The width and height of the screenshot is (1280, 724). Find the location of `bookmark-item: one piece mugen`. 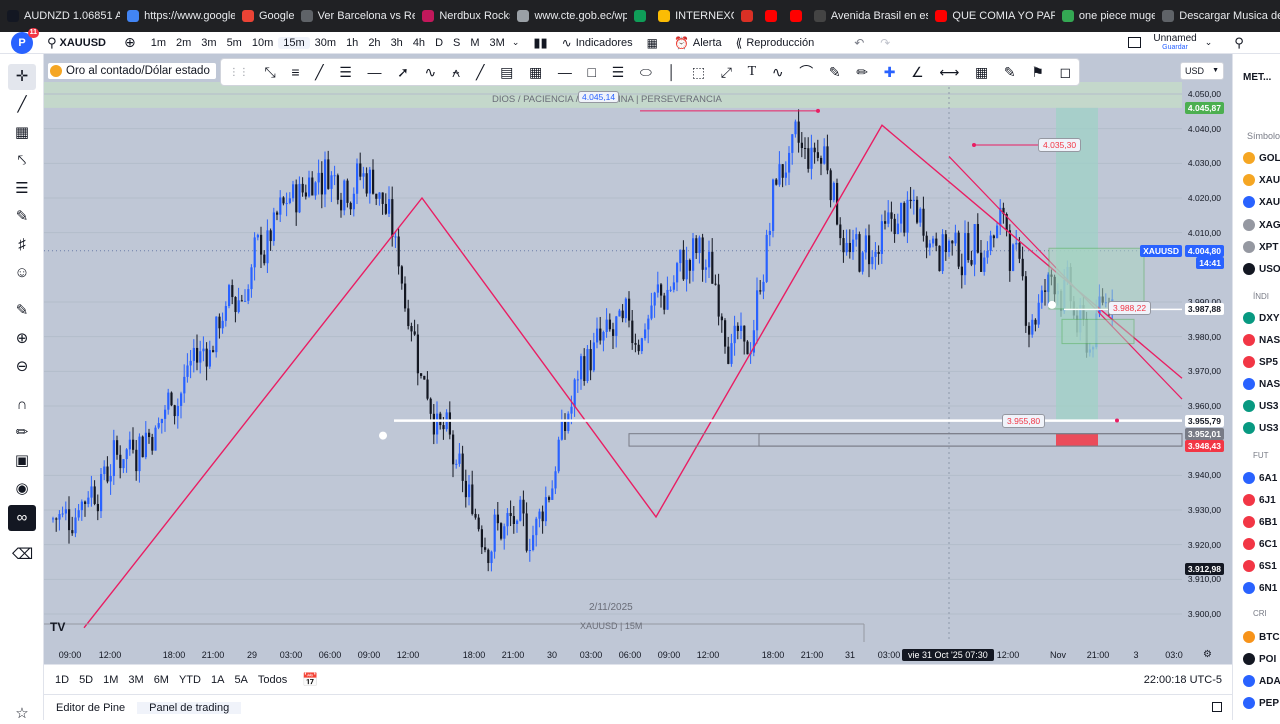

bookmark-item: one piece mugen is located at coordinates (1105, 16).